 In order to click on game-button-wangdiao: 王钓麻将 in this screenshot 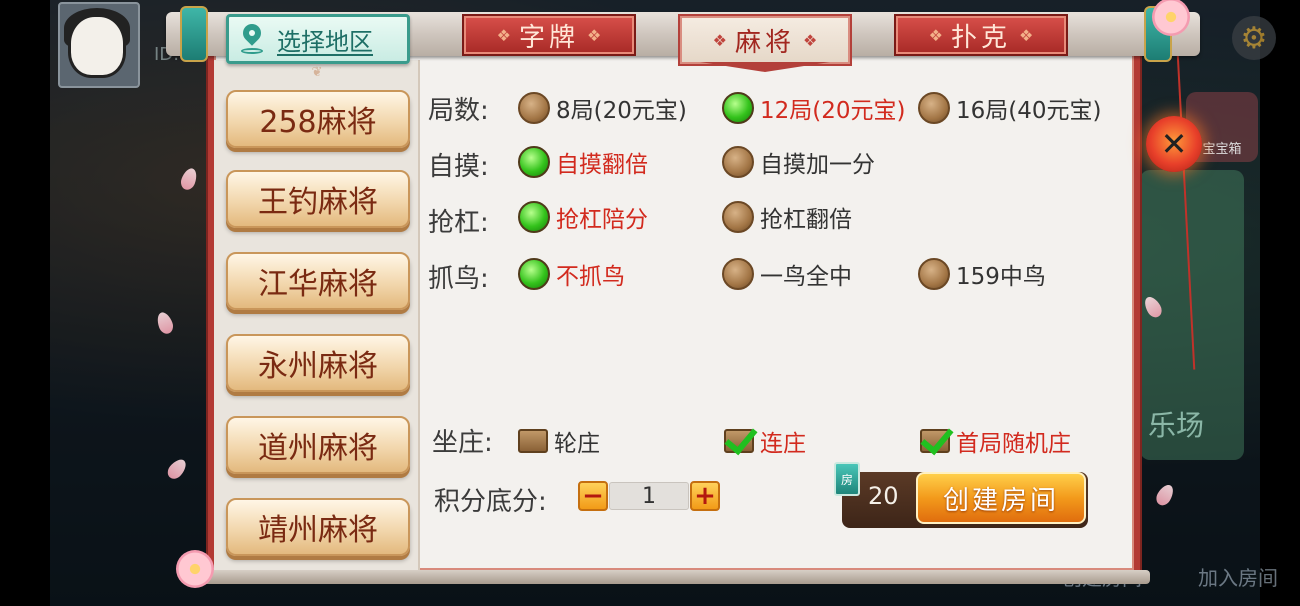, I will do `click(318, 199)`.